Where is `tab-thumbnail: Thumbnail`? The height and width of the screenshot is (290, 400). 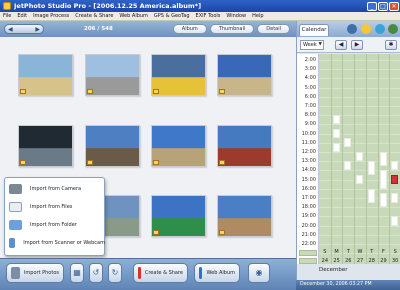
tab-thumbnail: Thumbnail is located at coordinates (232, 29).